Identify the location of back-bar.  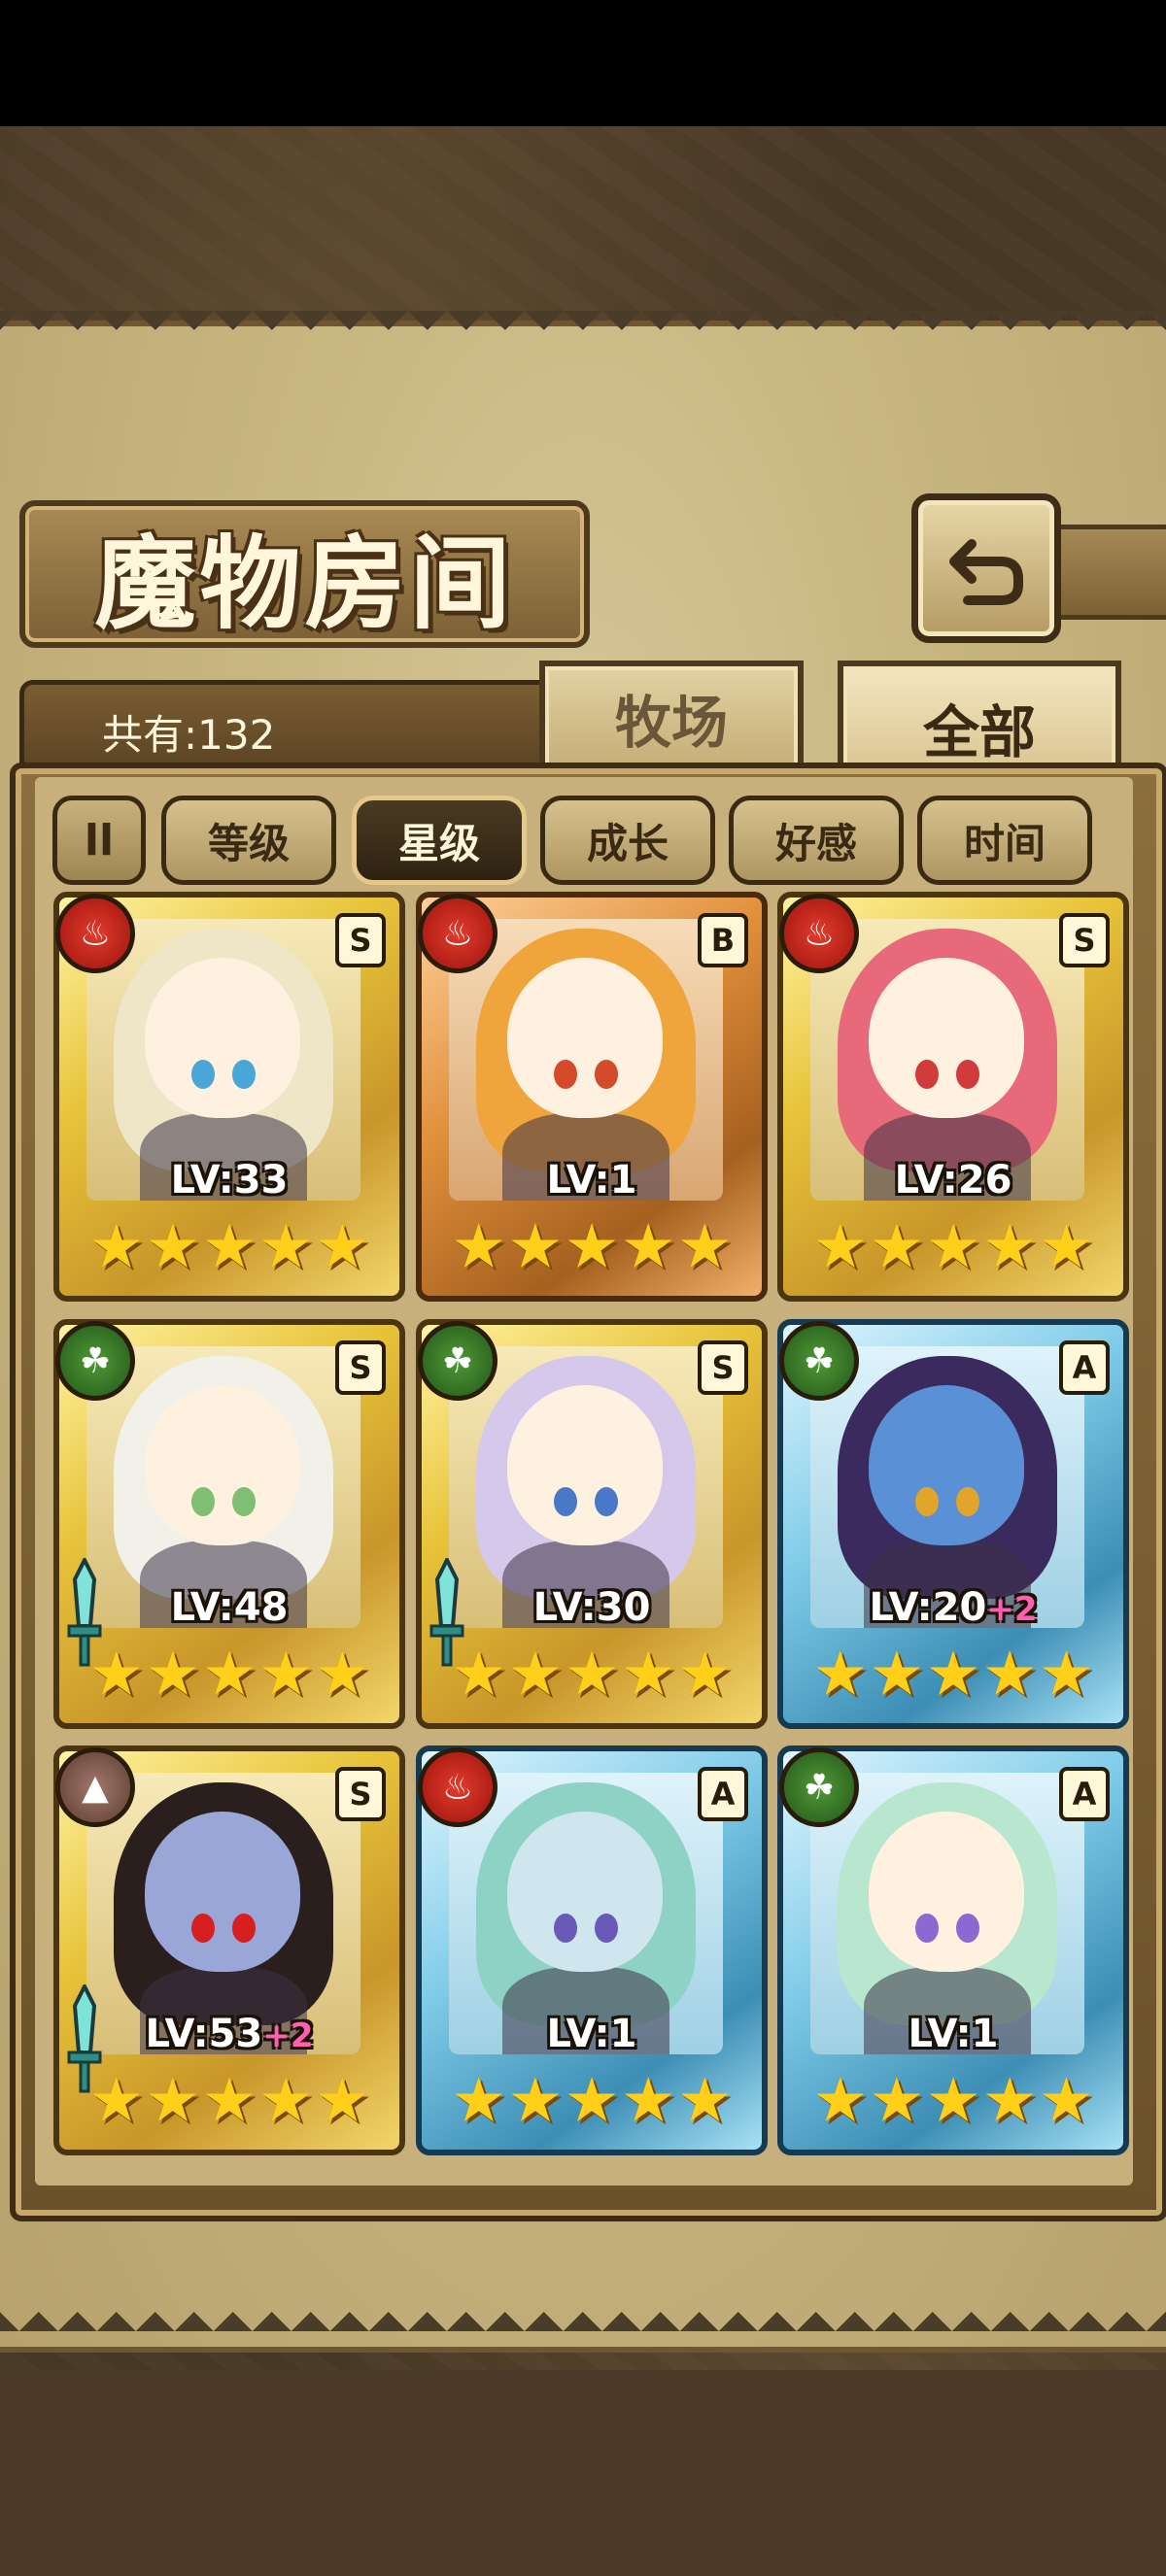
(1106, 572).